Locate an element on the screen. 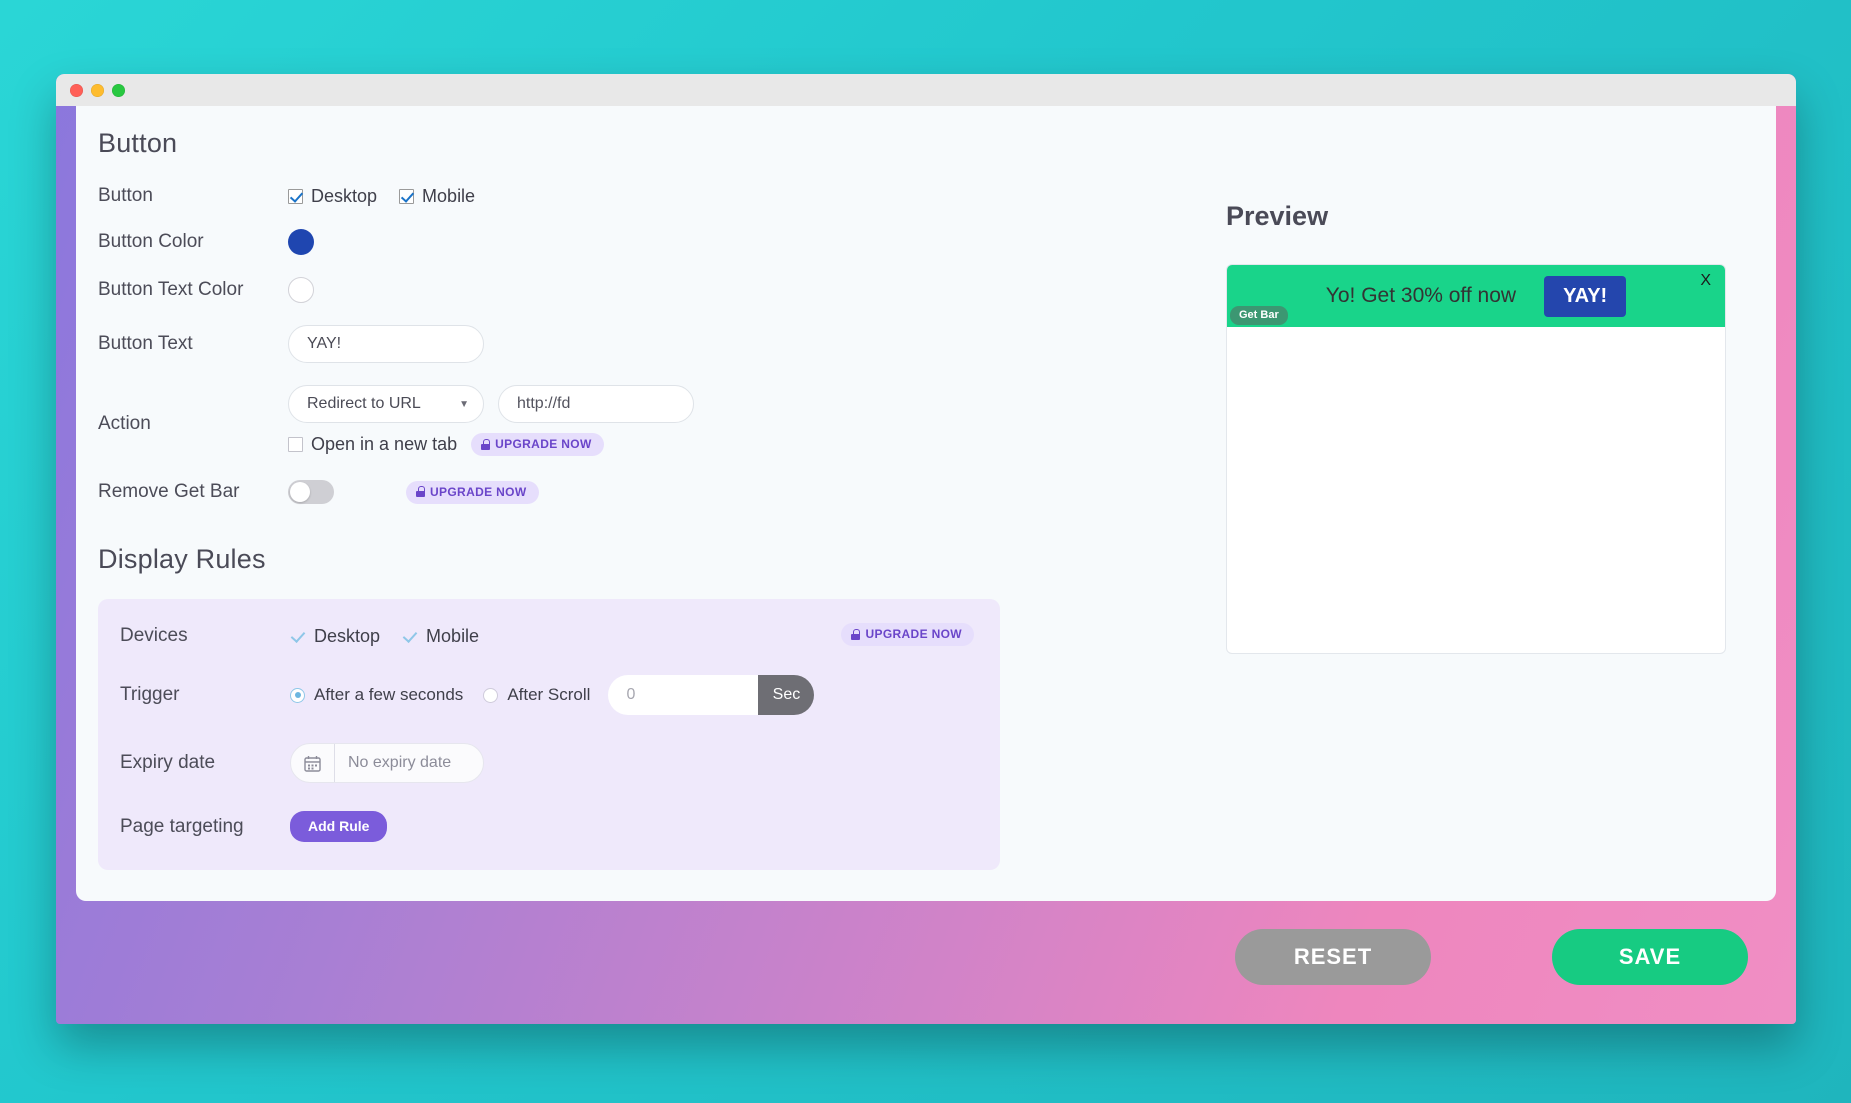 The width and height of the screenshot is (1851, 1103). radio-after-scroll-label: After Scroll is located at coordinates (549, 694).